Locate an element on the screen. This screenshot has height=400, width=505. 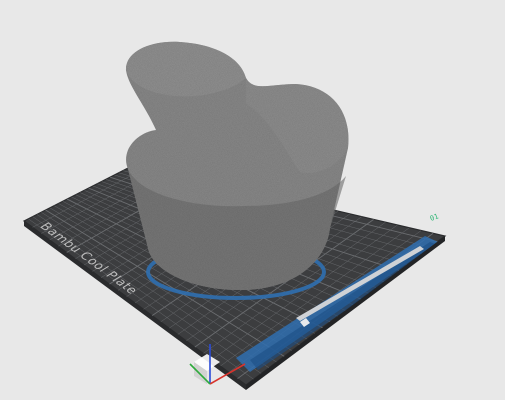
plate-number-label: 01 is located at coordinates (434, 217).